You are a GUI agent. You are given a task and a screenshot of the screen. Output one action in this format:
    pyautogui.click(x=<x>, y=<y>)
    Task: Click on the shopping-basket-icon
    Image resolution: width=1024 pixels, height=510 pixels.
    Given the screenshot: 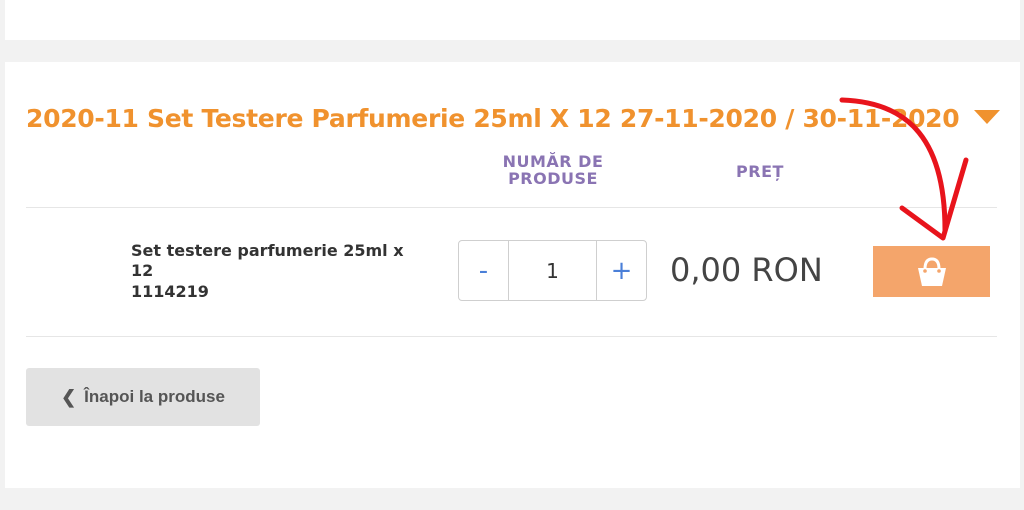 What is the action you would take?
    pyautogui.click(x=931, y=271)
    